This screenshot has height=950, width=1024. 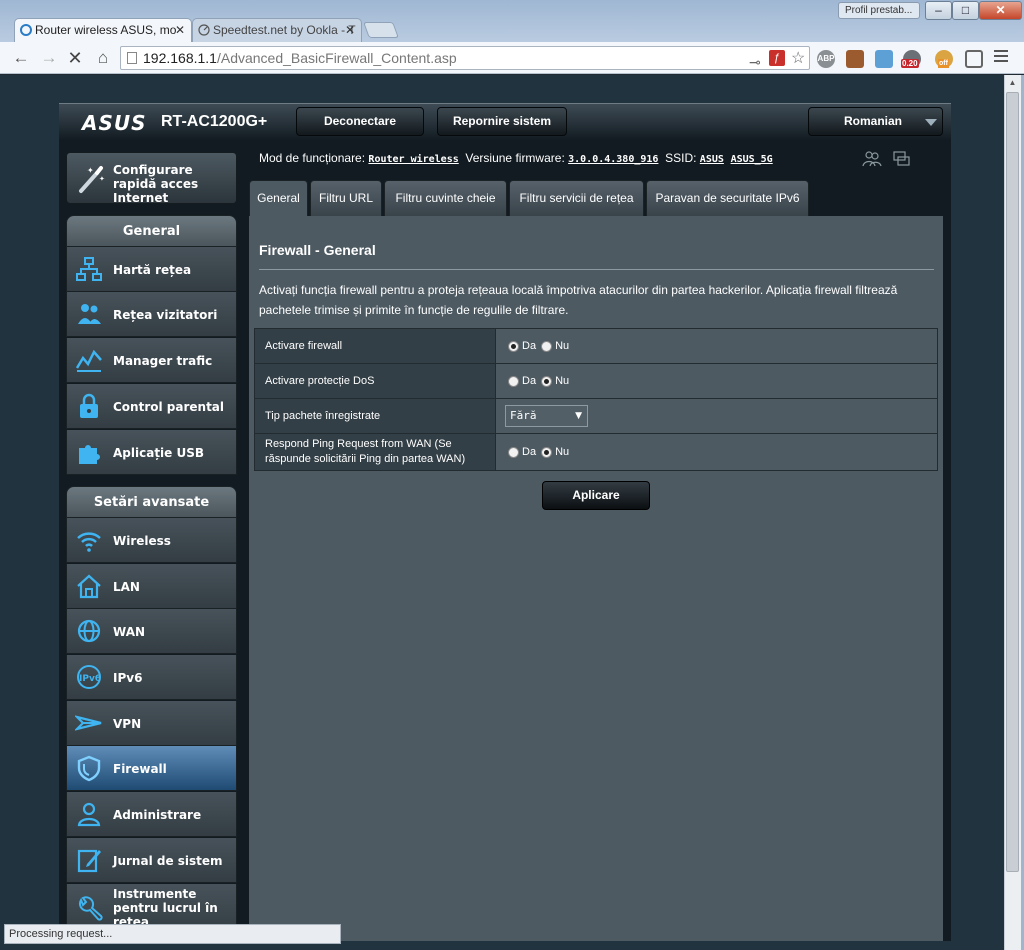 What do you see at coordinates (884, 59) in the screenshot?
I see `camera-icon` at bounding box center [884, 59].